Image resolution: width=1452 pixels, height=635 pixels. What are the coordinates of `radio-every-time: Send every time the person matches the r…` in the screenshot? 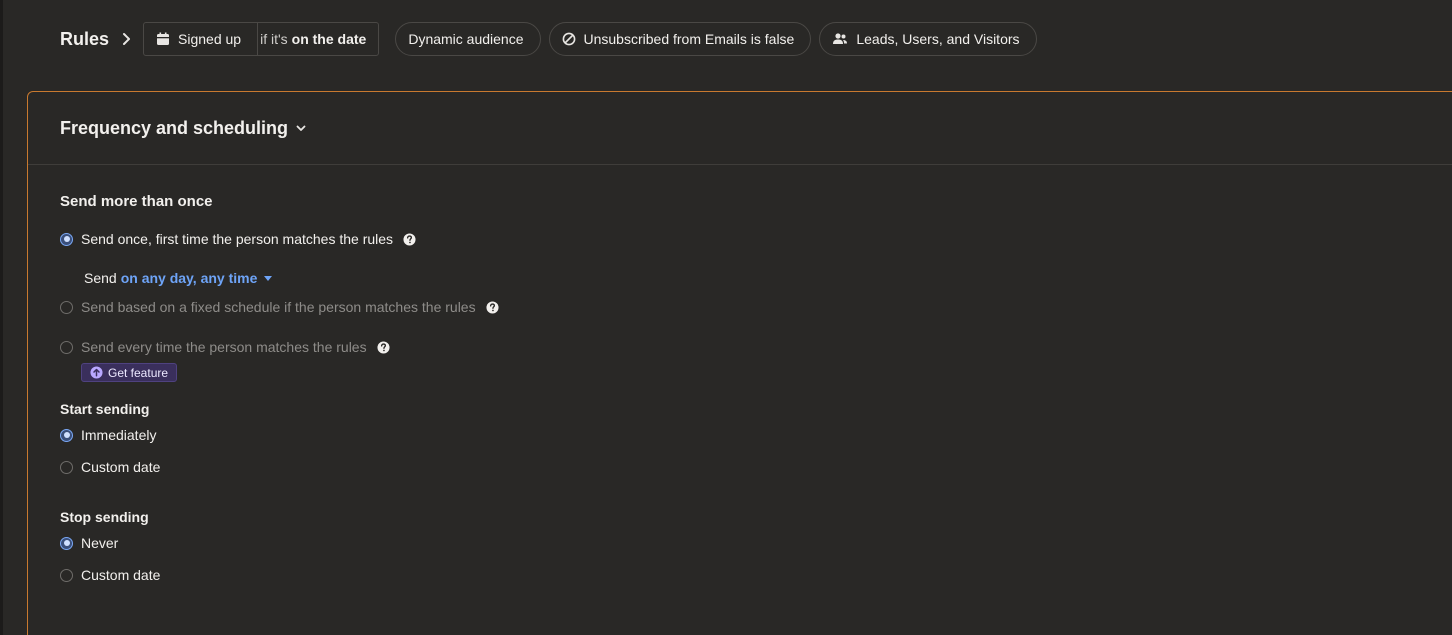 It's located at (225, 347).